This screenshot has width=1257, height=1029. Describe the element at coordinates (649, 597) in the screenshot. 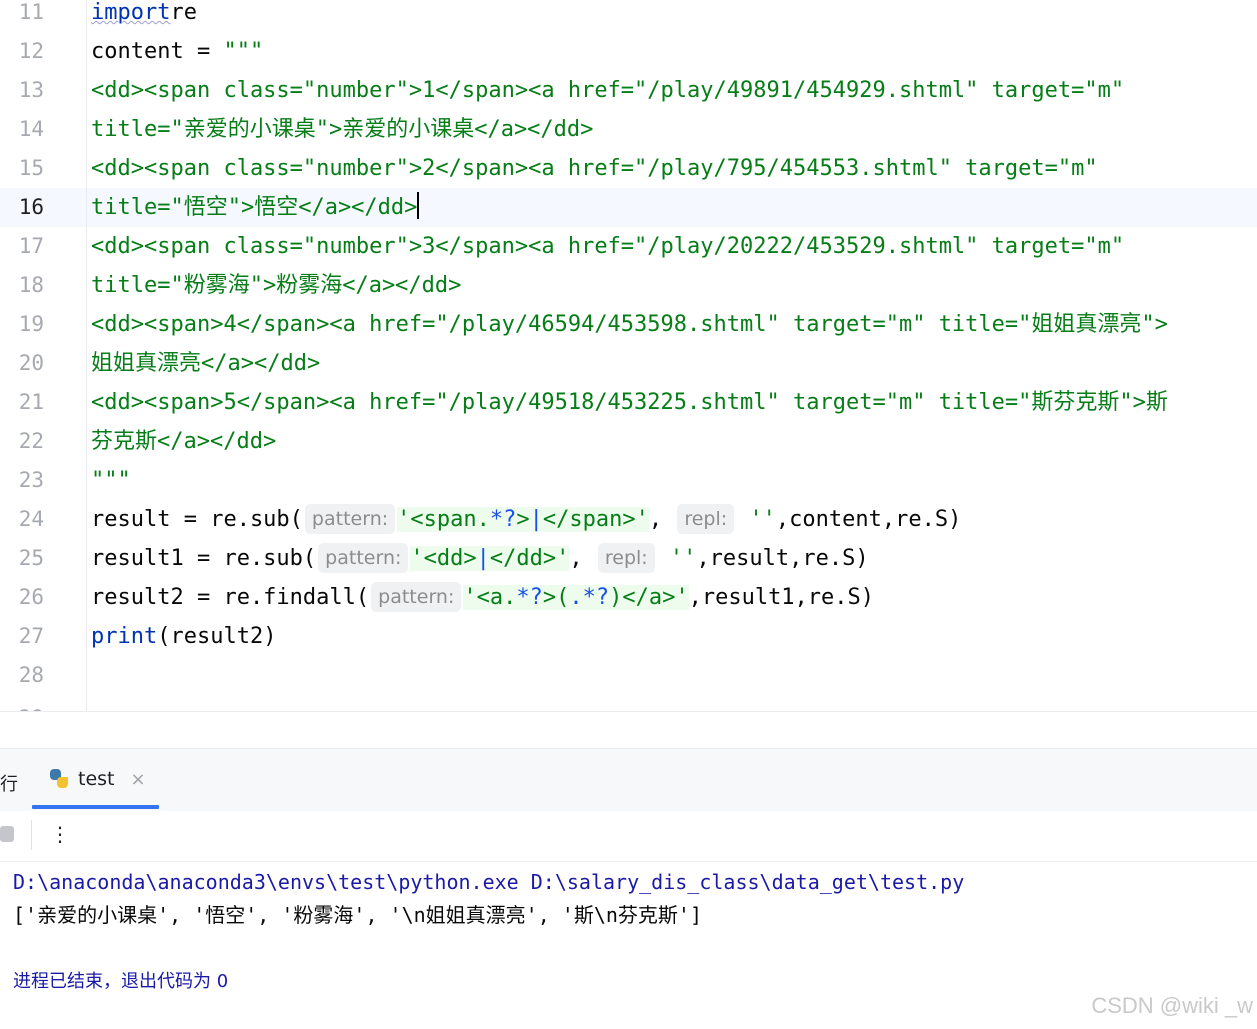

I see `code-token: )</a>'` at that location.